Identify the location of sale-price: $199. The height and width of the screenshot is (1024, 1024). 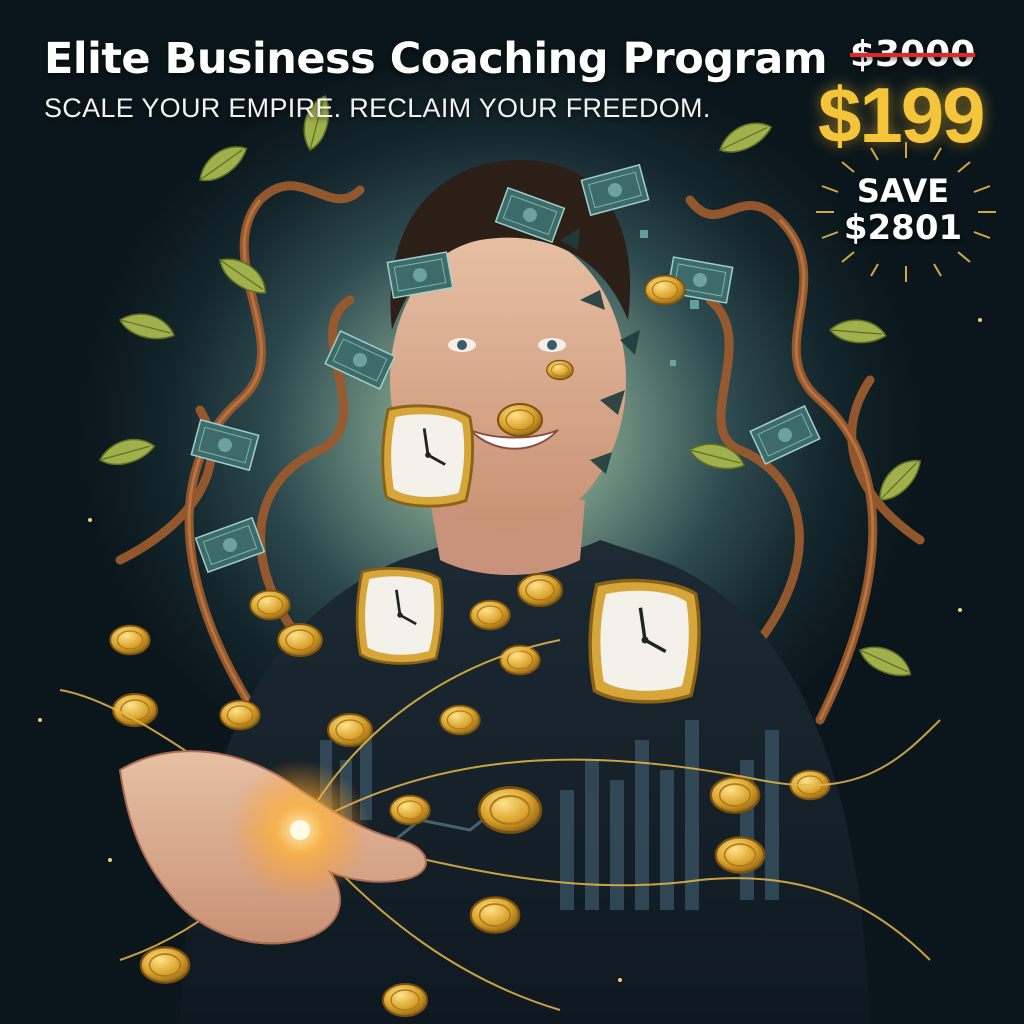
(902, 115).